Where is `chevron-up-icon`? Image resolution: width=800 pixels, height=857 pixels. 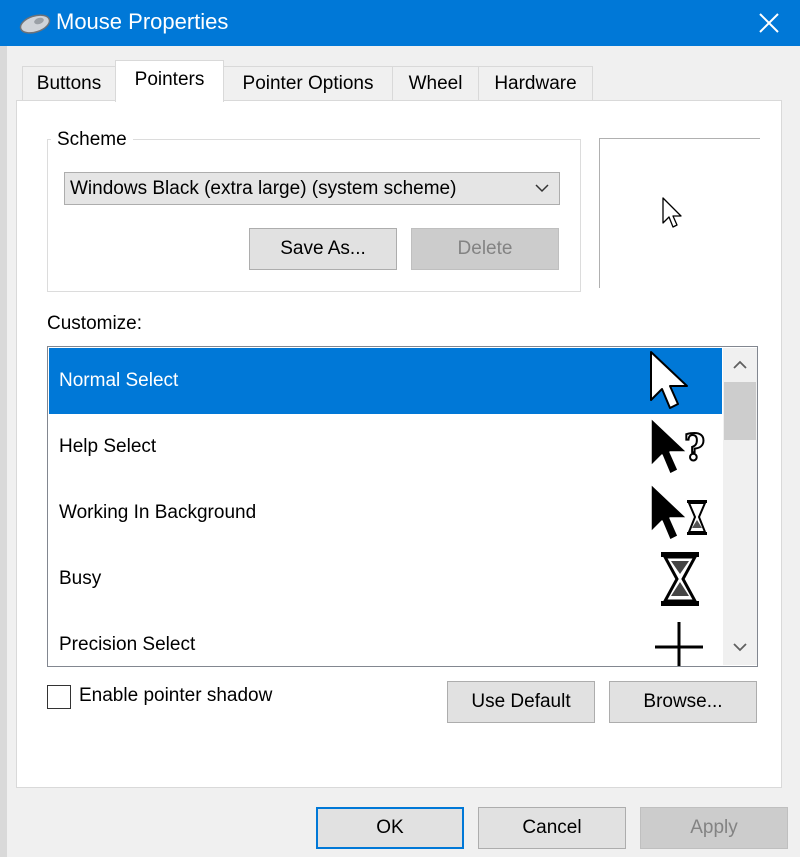
chevron-up-icon is located at coordinates (740, 364).